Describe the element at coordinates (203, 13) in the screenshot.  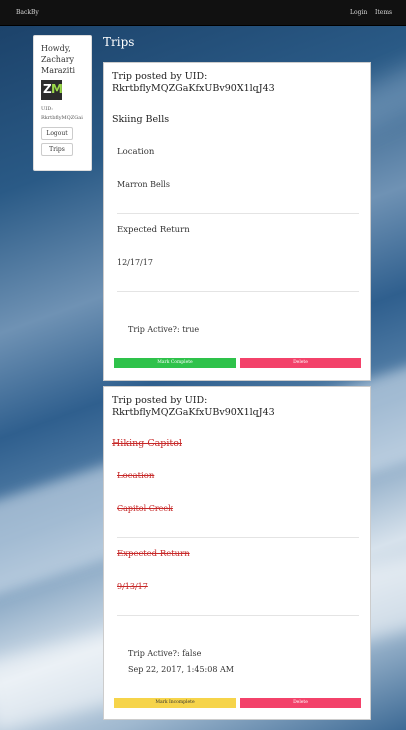
I see `navbar: BackBy Login Items` at that location.